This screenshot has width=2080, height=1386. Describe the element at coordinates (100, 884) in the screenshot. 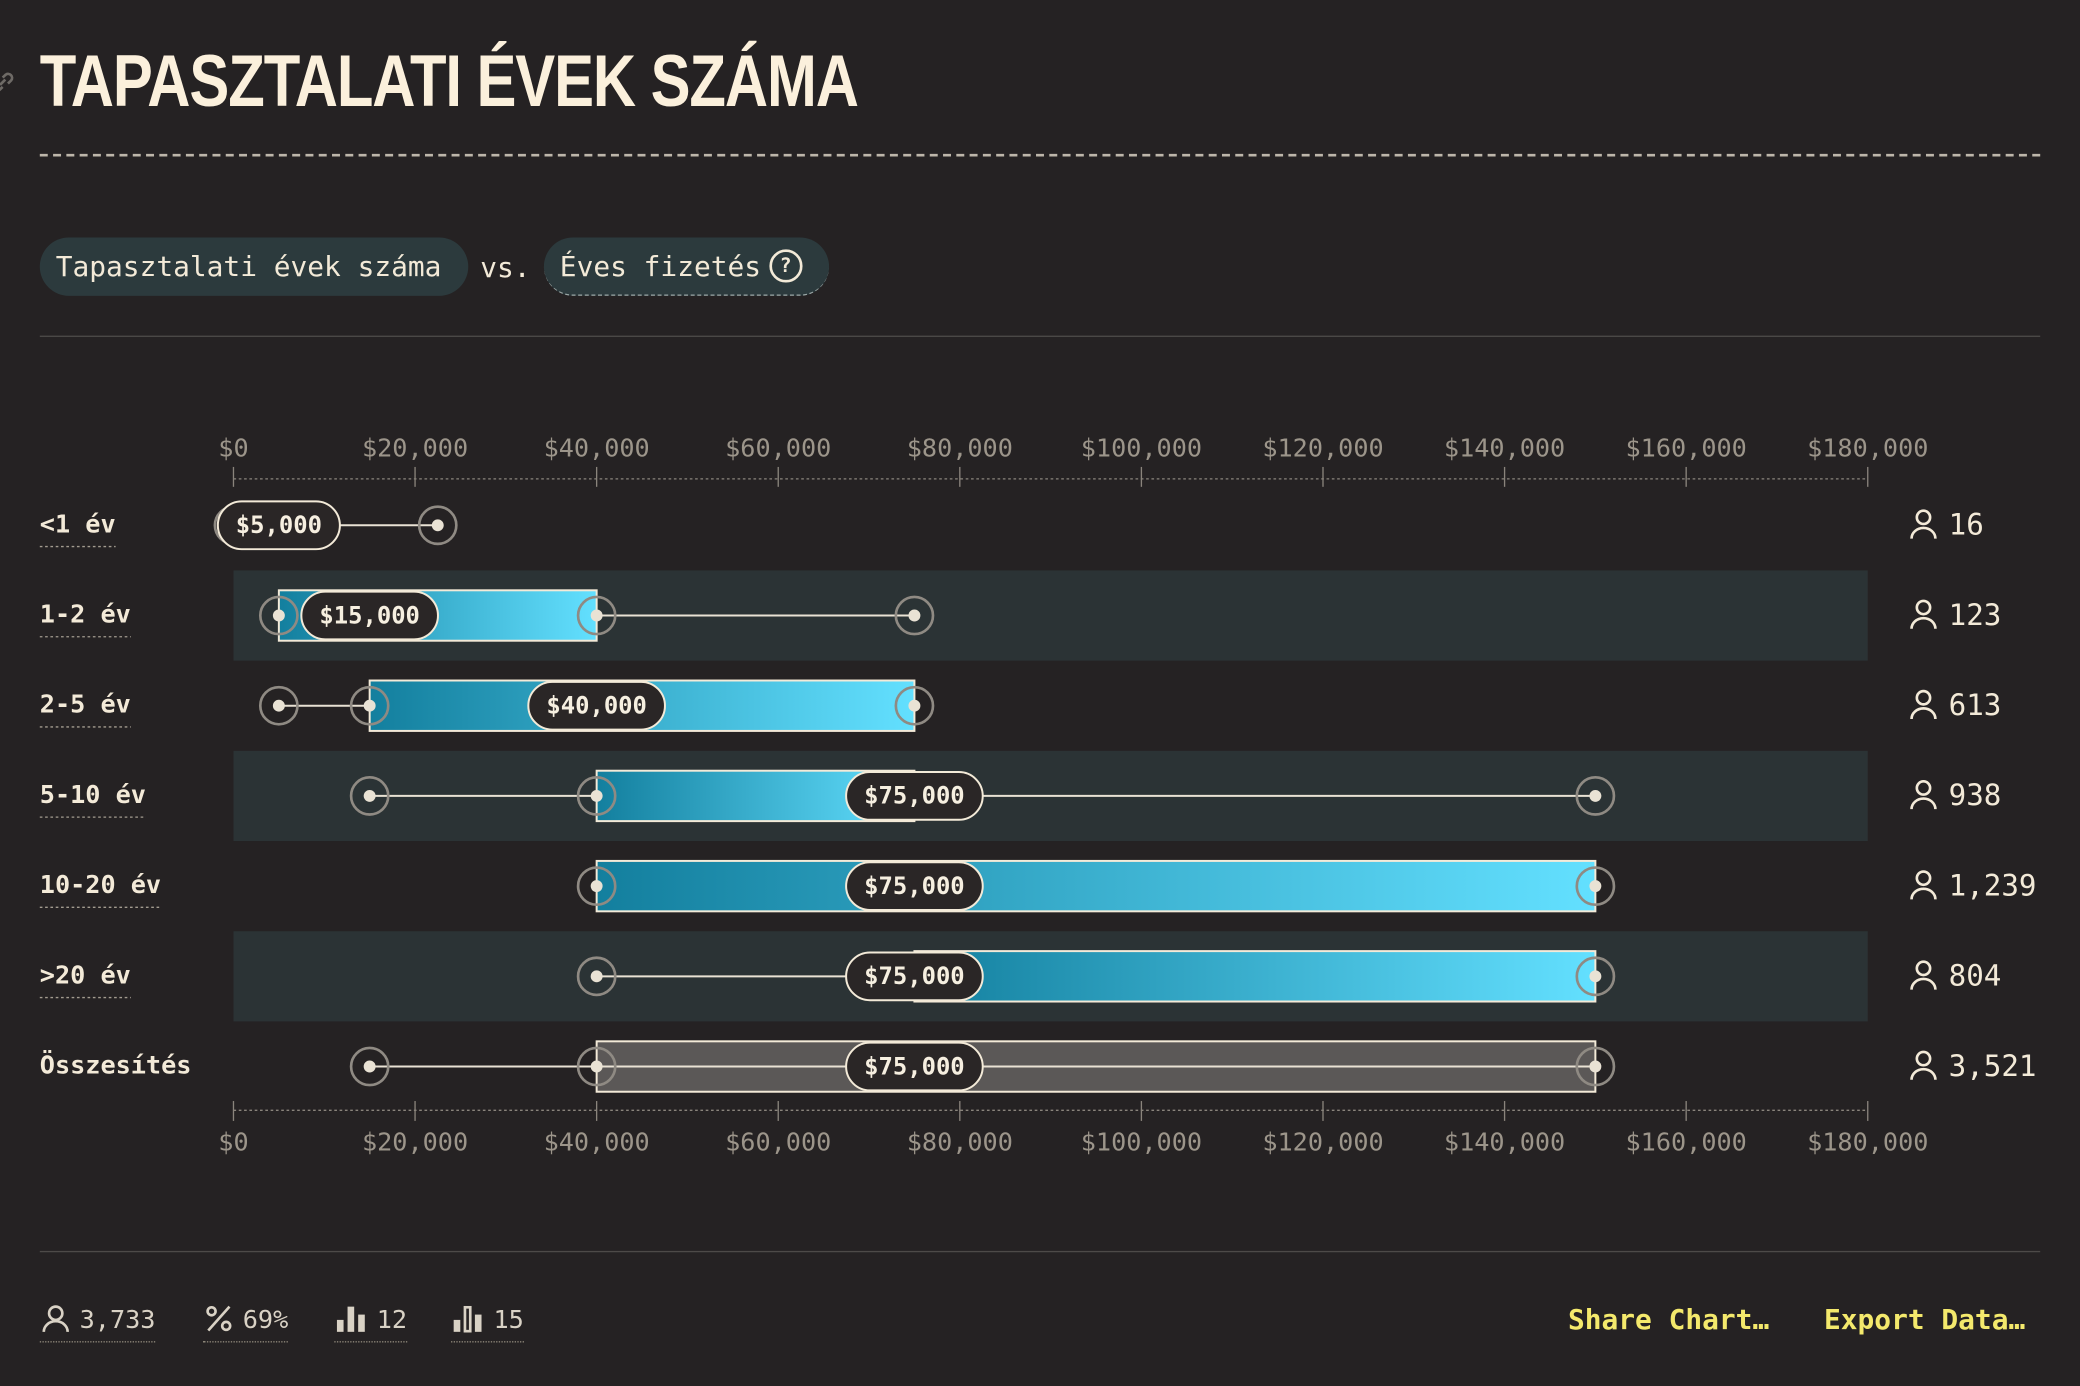

I see `row-label: 10-20 év` at that location.